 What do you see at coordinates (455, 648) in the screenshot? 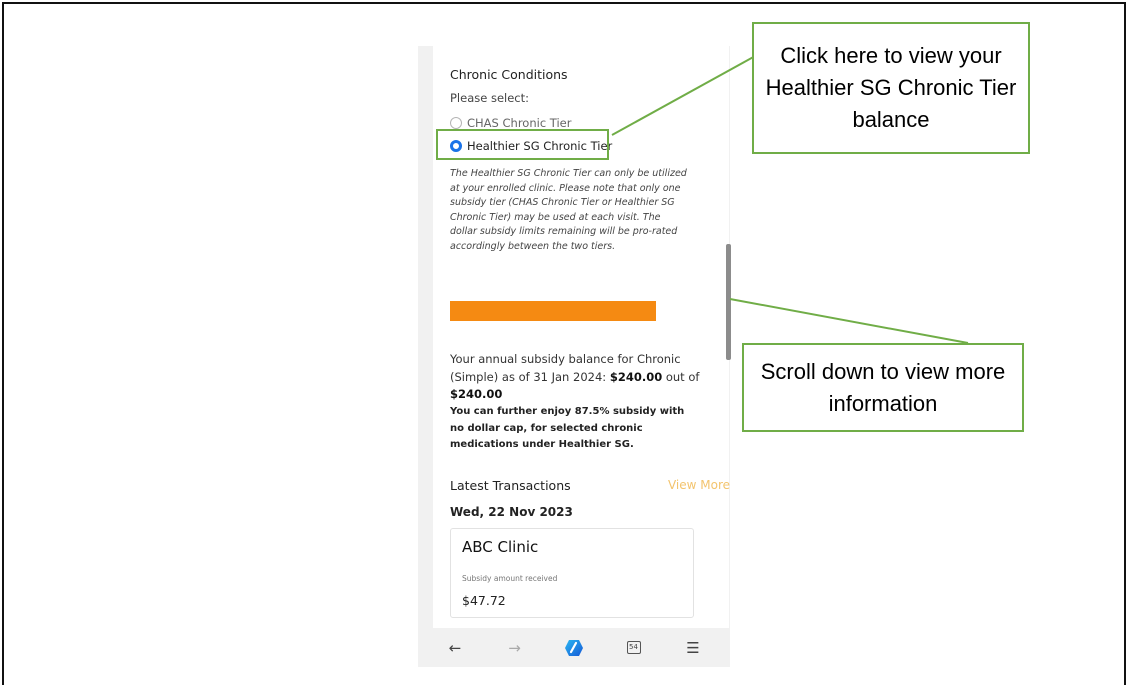
I see `back-arrow-icon: ←` at bounding box center [455, 648].